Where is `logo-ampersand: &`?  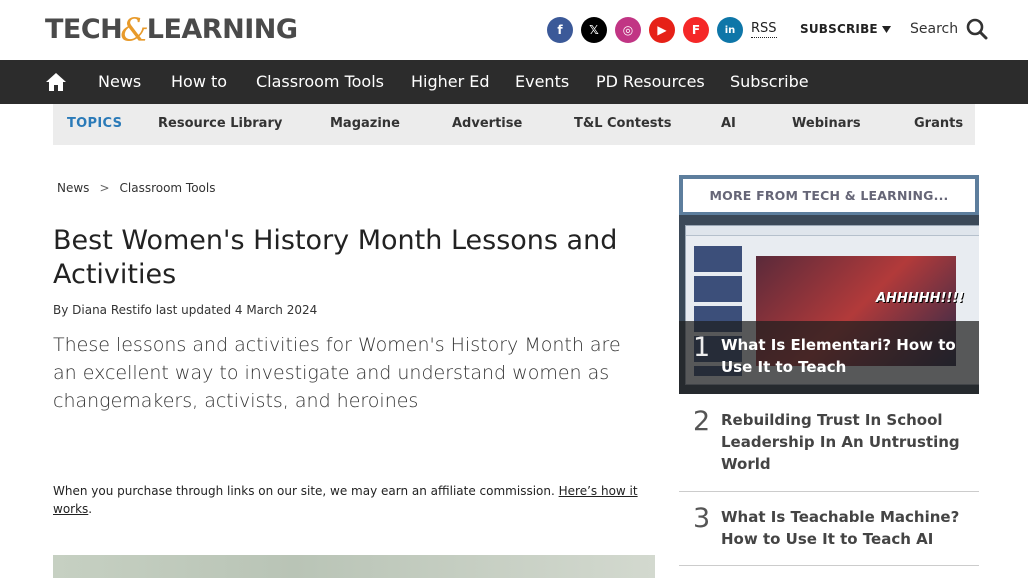 logo-ampersand: & is located at coordinates (134, 30).